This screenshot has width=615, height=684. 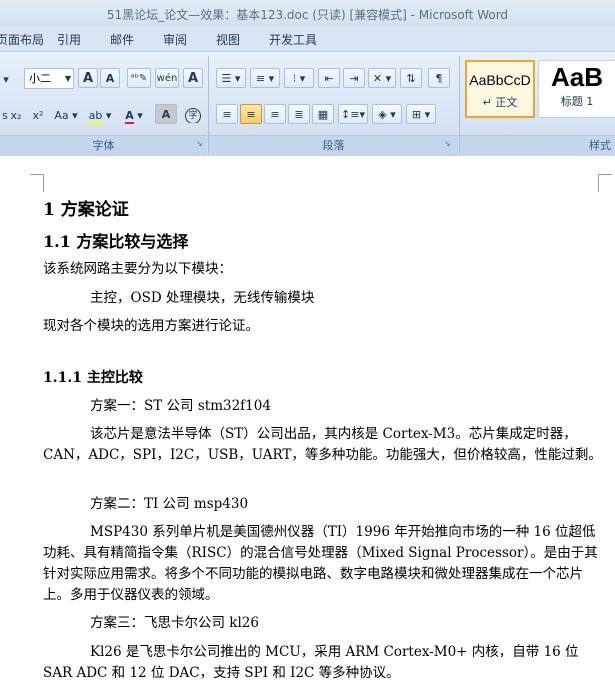 I want to click on bullets-button: ☰ ▾, so click(x=231, y=78).